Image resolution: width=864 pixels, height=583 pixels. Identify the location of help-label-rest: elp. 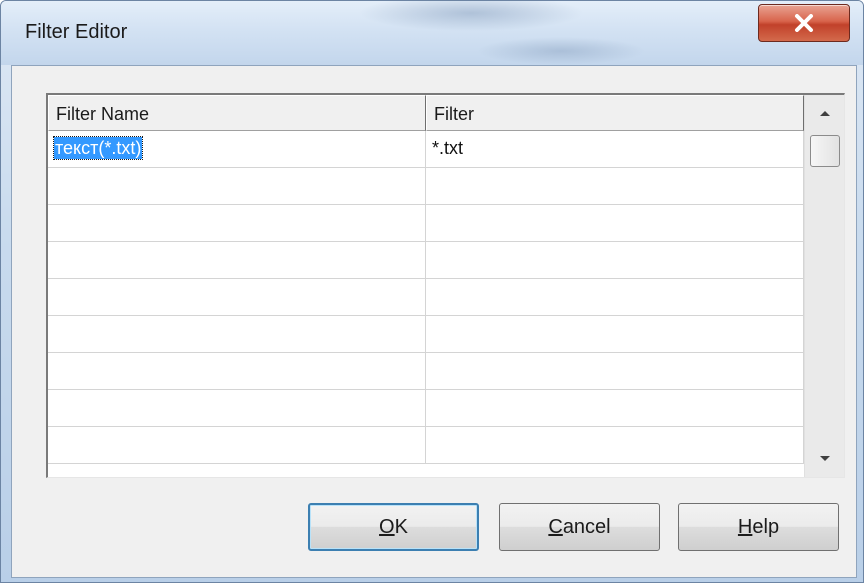
(766, 526).